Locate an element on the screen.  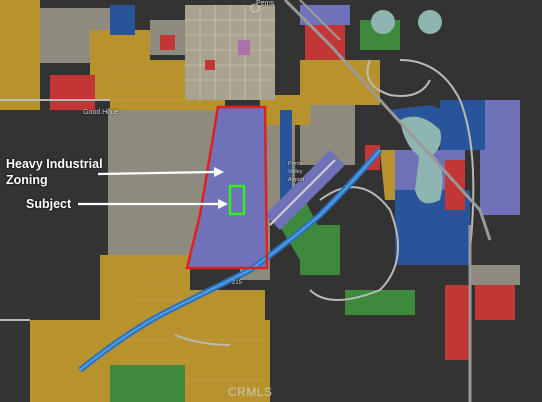
subject-label: Subject is located at coordinates (49, 204).